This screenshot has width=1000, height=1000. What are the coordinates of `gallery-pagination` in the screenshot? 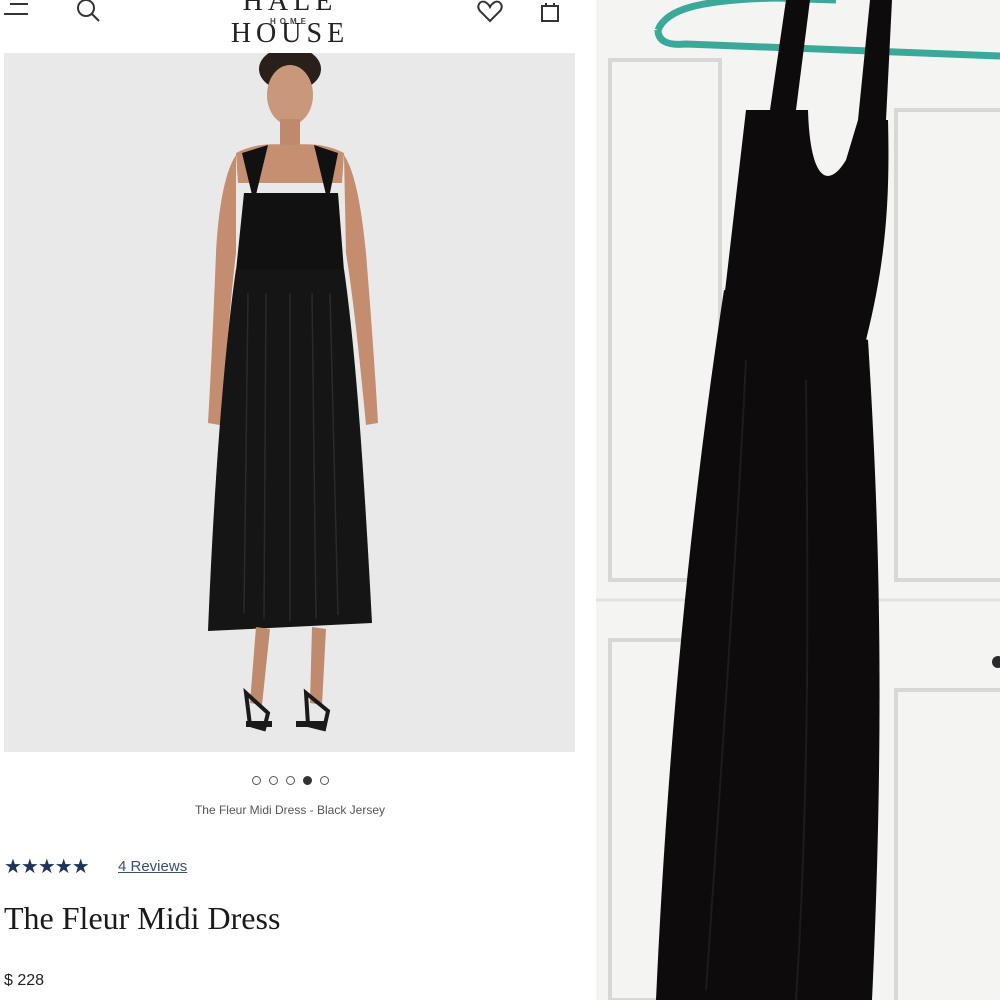 It's located at (290, 783).